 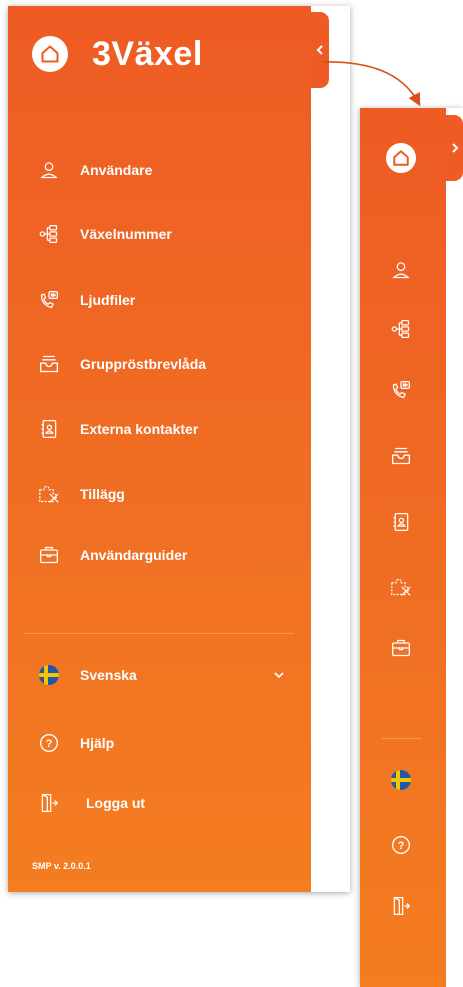 I want to click on nav-item-contacts: Externa kontakter, so click(x=118, y=429).